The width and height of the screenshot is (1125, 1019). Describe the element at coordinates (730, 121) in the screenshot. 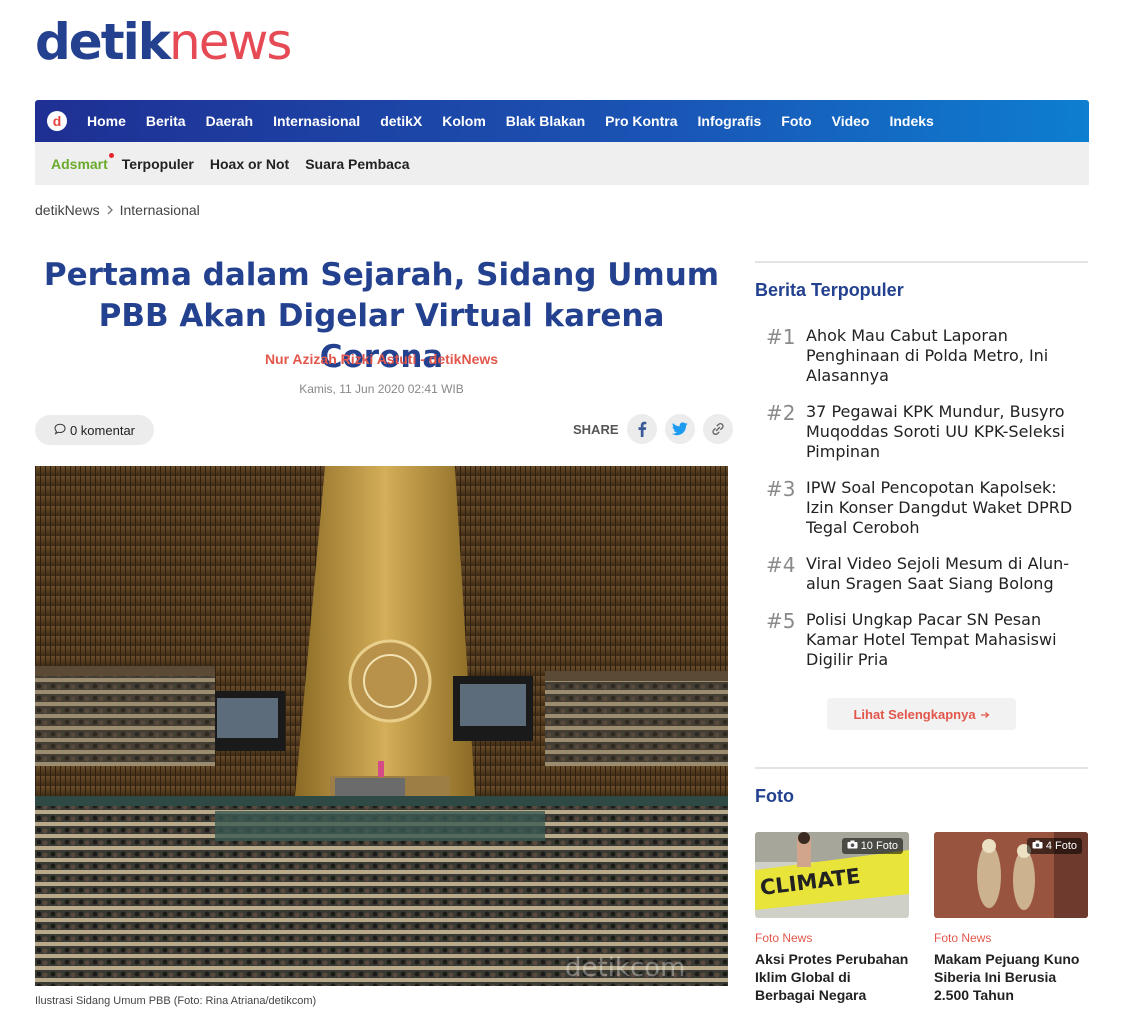

I see `nav-infografis: Infografis` at that location.